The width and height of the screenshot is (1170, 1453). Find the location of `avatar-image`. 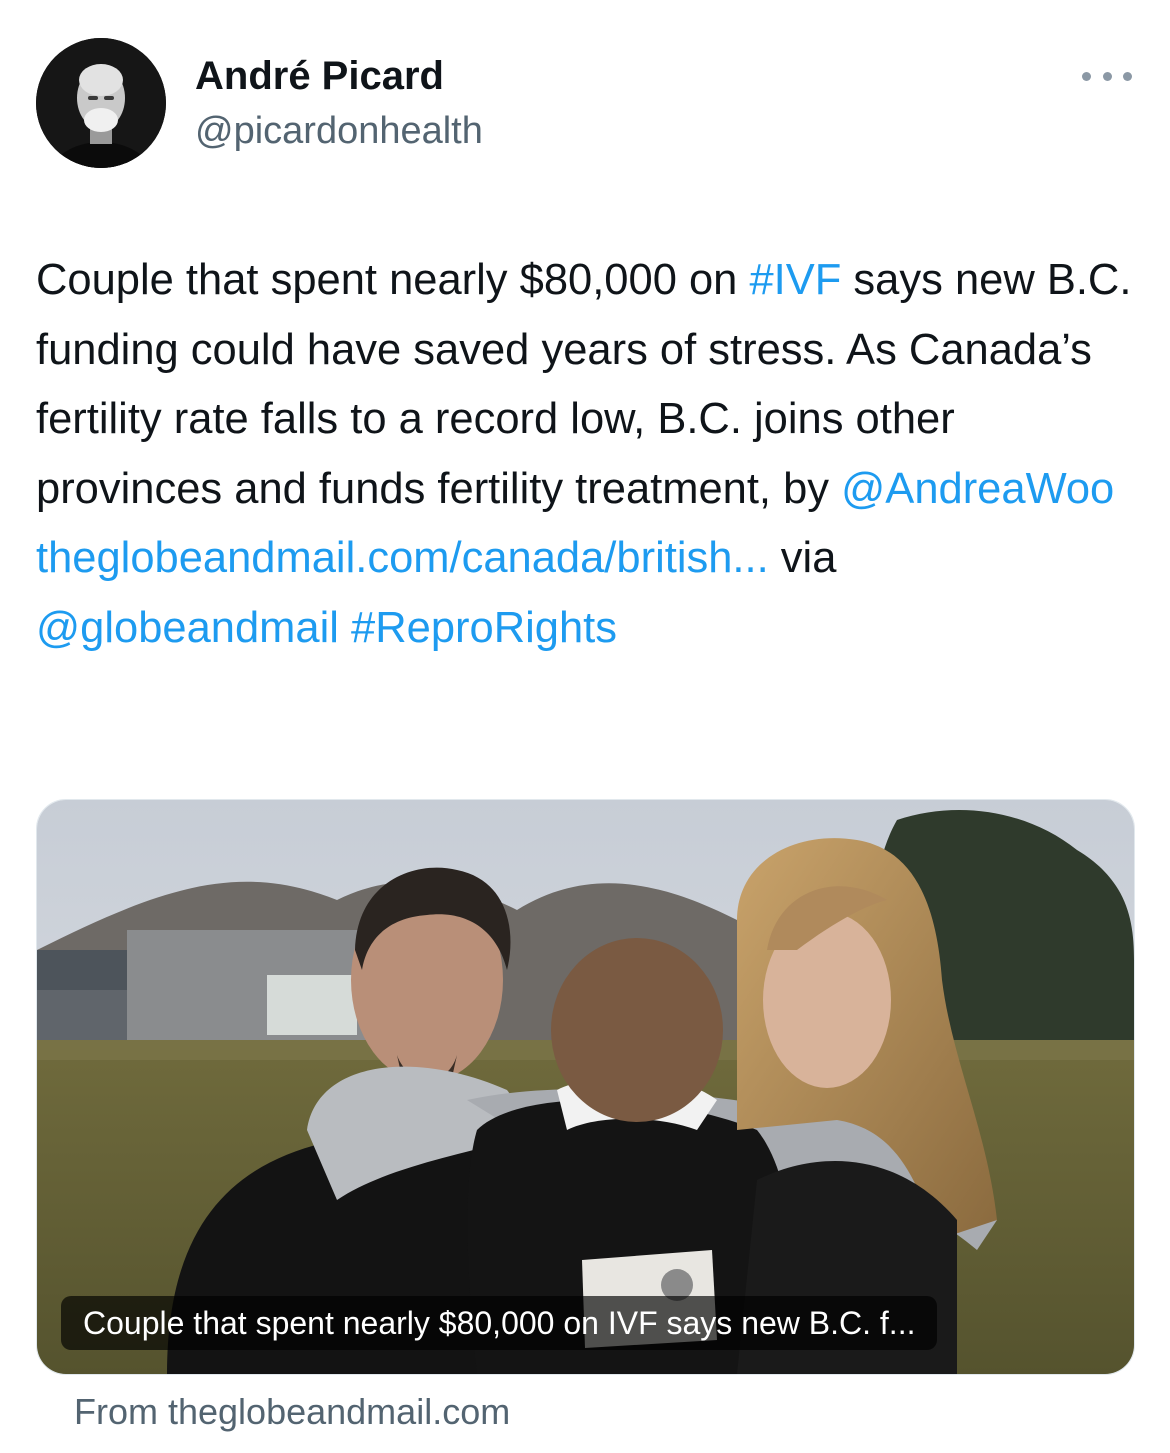

avatar-image is located at coordinates (101, 103).